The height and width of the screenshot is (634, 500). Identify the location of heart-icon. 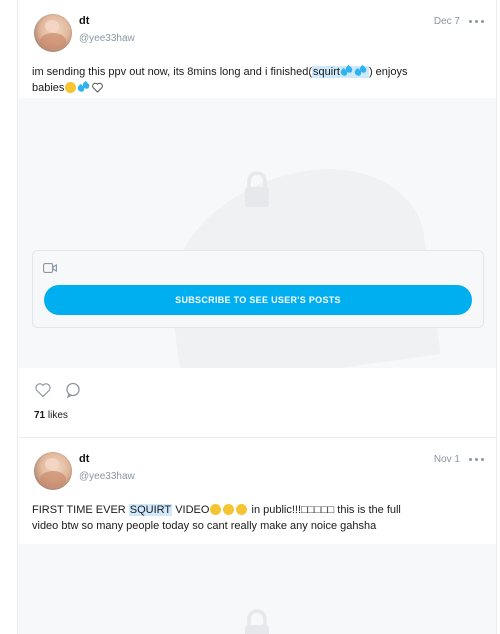
(43, 390).